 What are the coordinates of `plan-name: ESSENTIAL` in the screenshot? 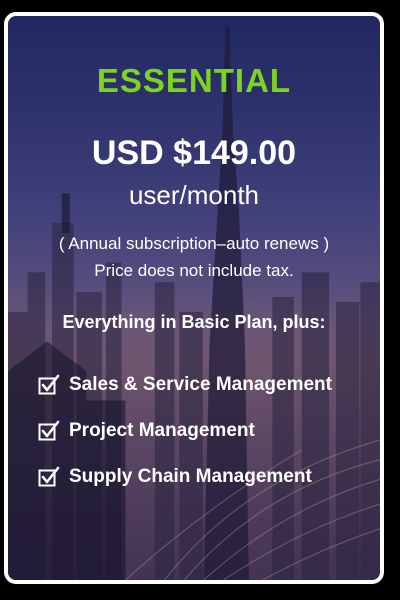 It's located at (194, 80).